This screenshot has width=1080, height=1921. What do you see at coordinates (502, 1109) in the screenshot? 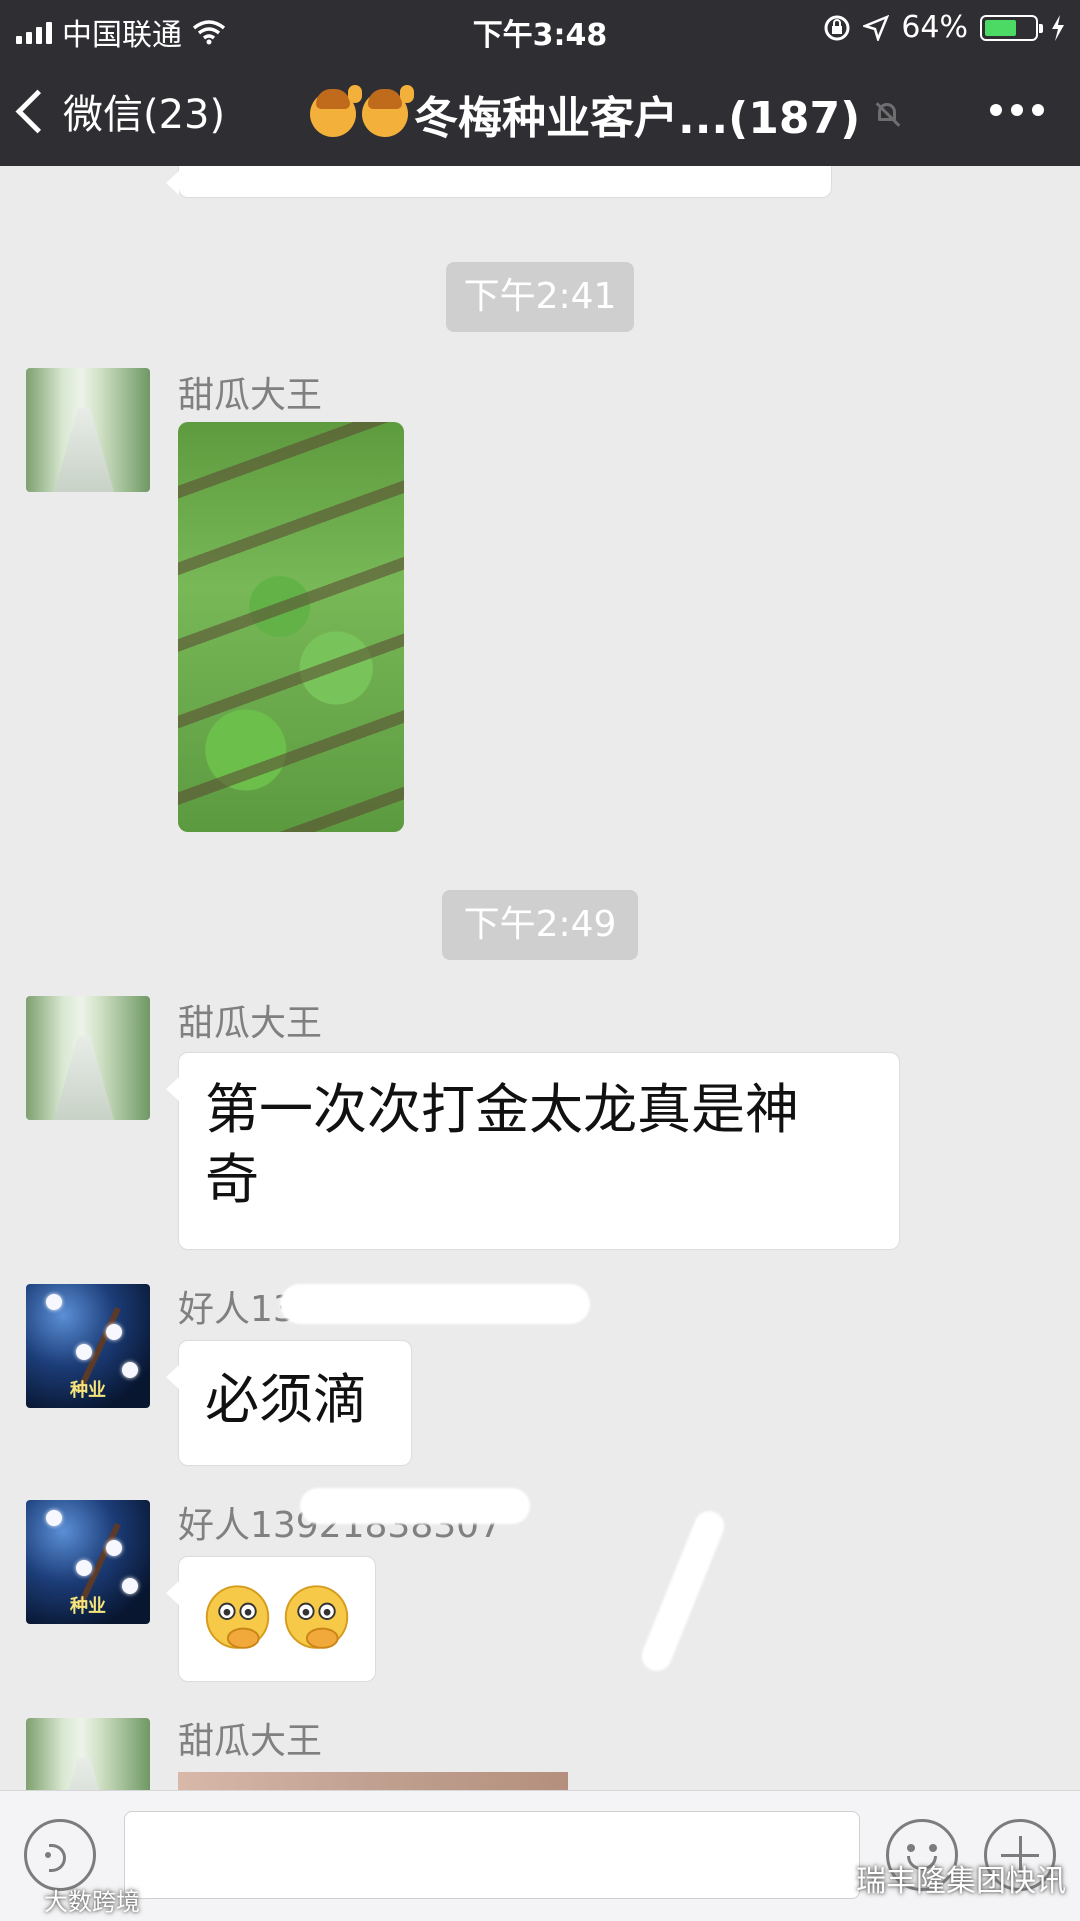
I see `message-text: 第一次次打金太龙真是神` at bounding box center [502, 1109].